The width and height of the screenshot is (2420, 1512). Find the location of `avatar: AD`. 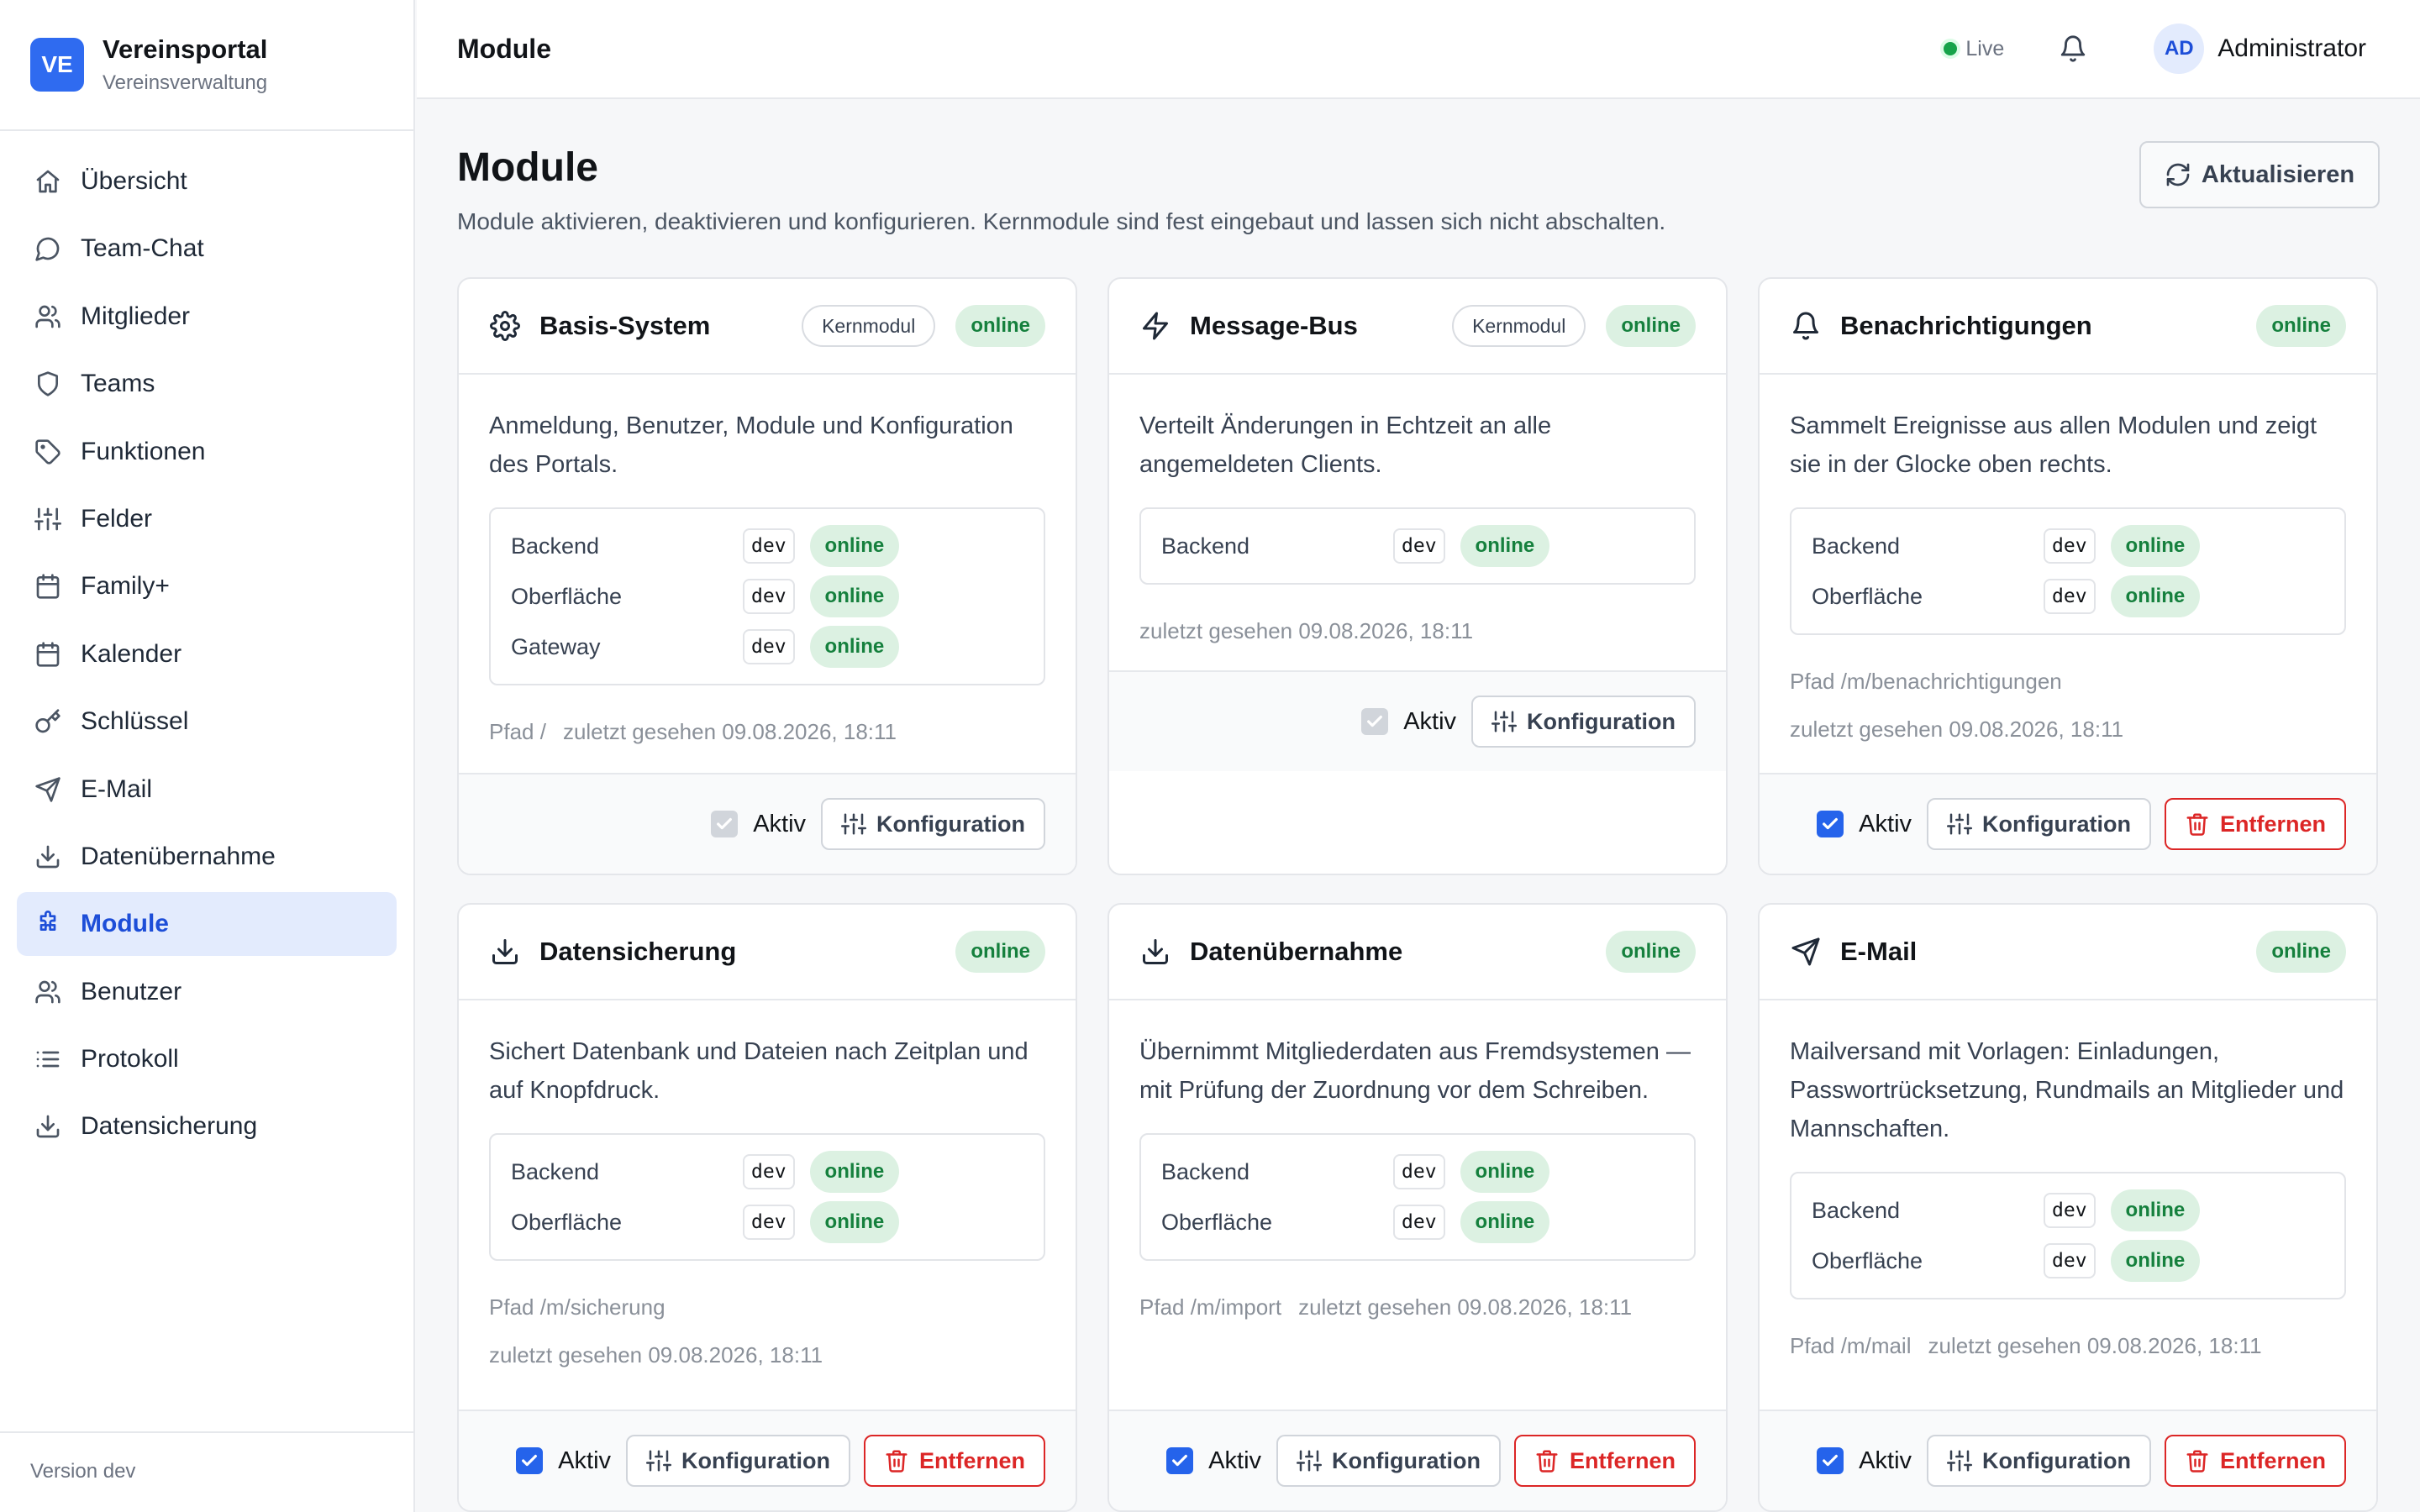

avatar: AD is located at coordinates (2179, 49).